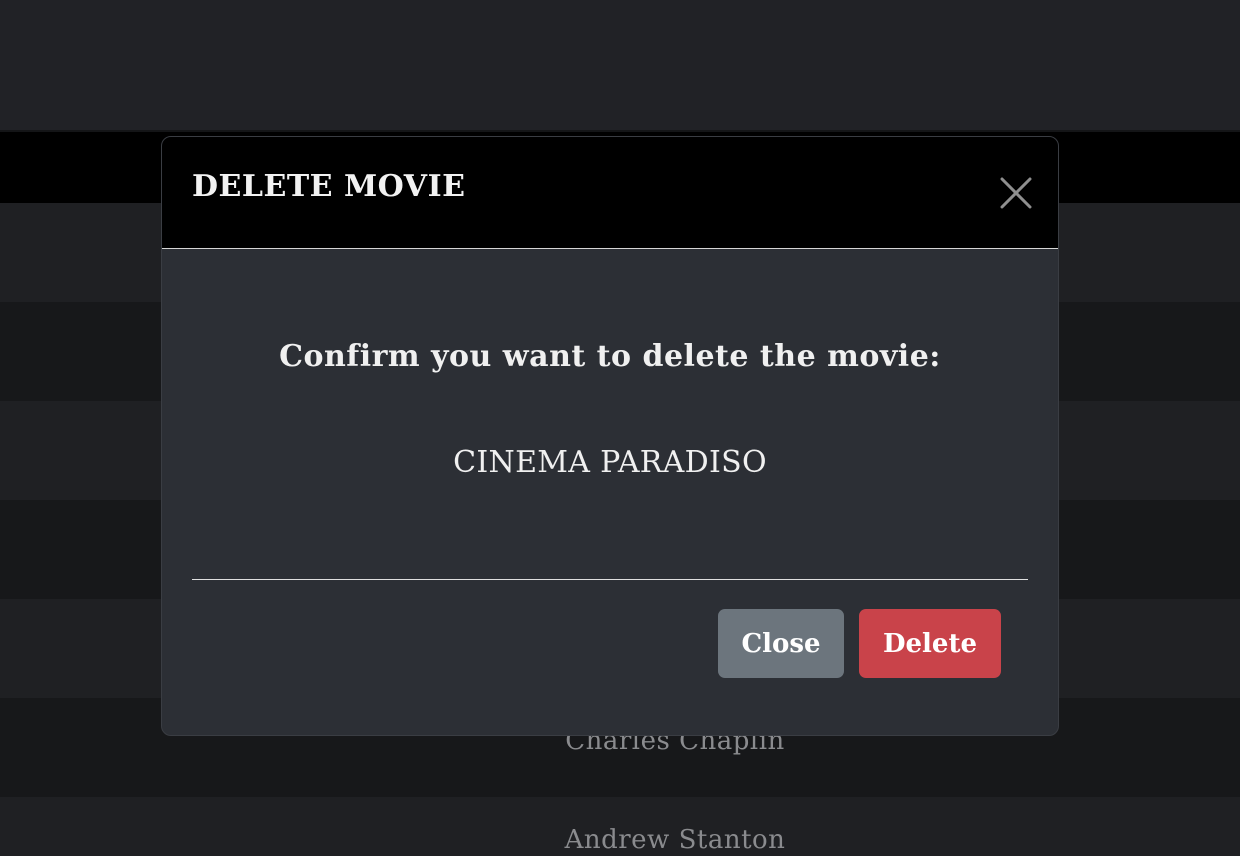 Image resolution: width=1240 pixels, height=856 pixels. What do you see at coordinates (610, 193) in the screenshot?
I see `modal-header: DELETE MOVIE` at bounding box center [610, 193].